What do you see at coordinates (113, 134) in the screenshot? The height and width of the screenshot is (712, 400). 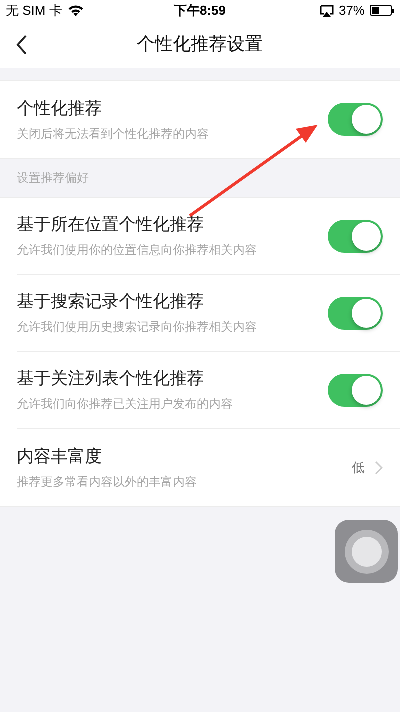 I see `setting-description: 关闭后将无法看到个性化推荐的内容` at bounding box center [113, 134].